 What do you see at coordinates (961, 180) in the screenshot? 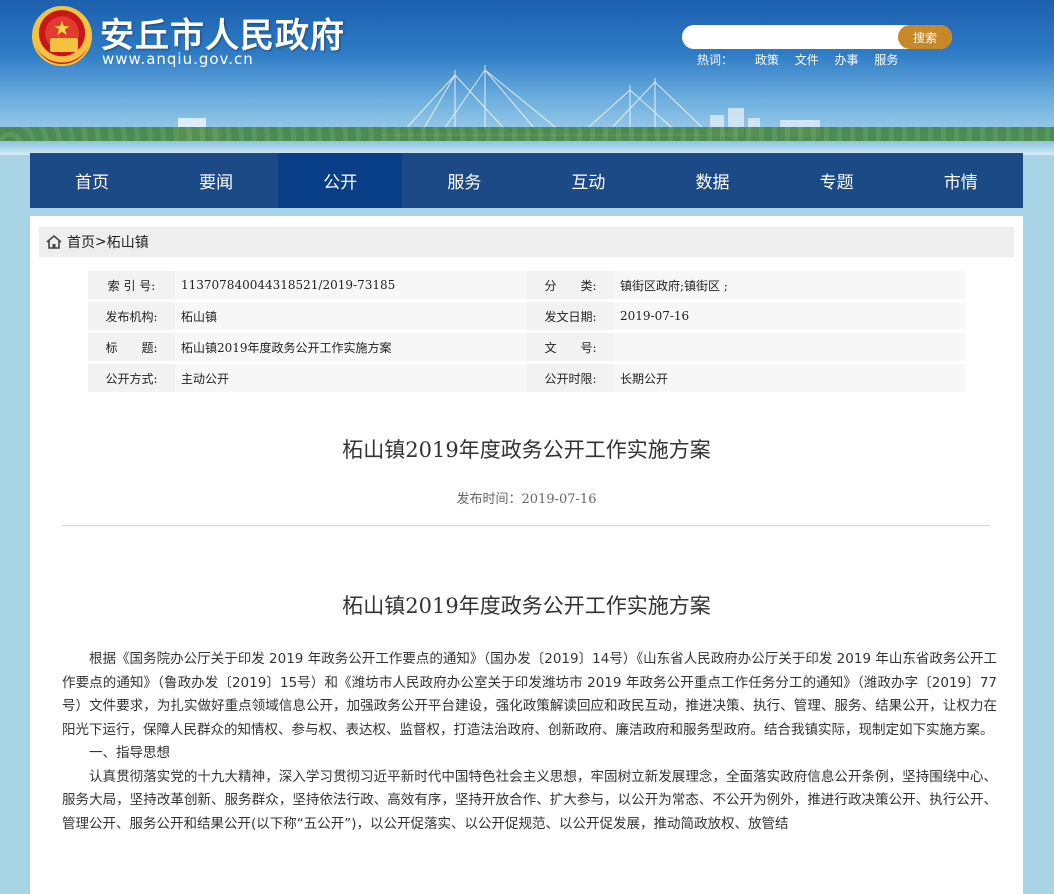
I see `nav-item-city-info: 市情` at bounding box center [961, 180].